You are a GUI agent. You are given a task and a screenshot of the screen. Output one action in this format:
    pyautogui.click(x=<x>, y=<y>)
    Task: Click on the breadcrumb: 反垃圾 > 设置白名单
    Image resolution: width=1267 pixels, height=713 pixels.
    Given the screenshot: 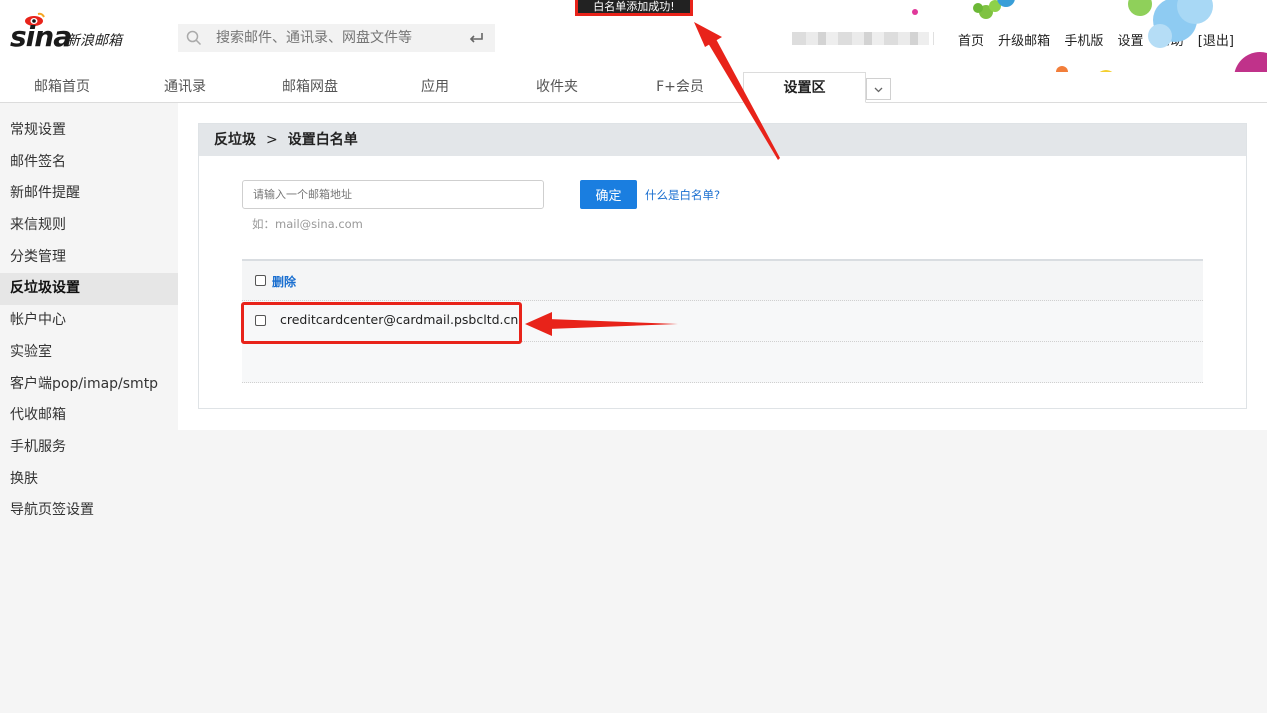 What is the action you would take?
    pyautogui.click(x=286, y=140)
    